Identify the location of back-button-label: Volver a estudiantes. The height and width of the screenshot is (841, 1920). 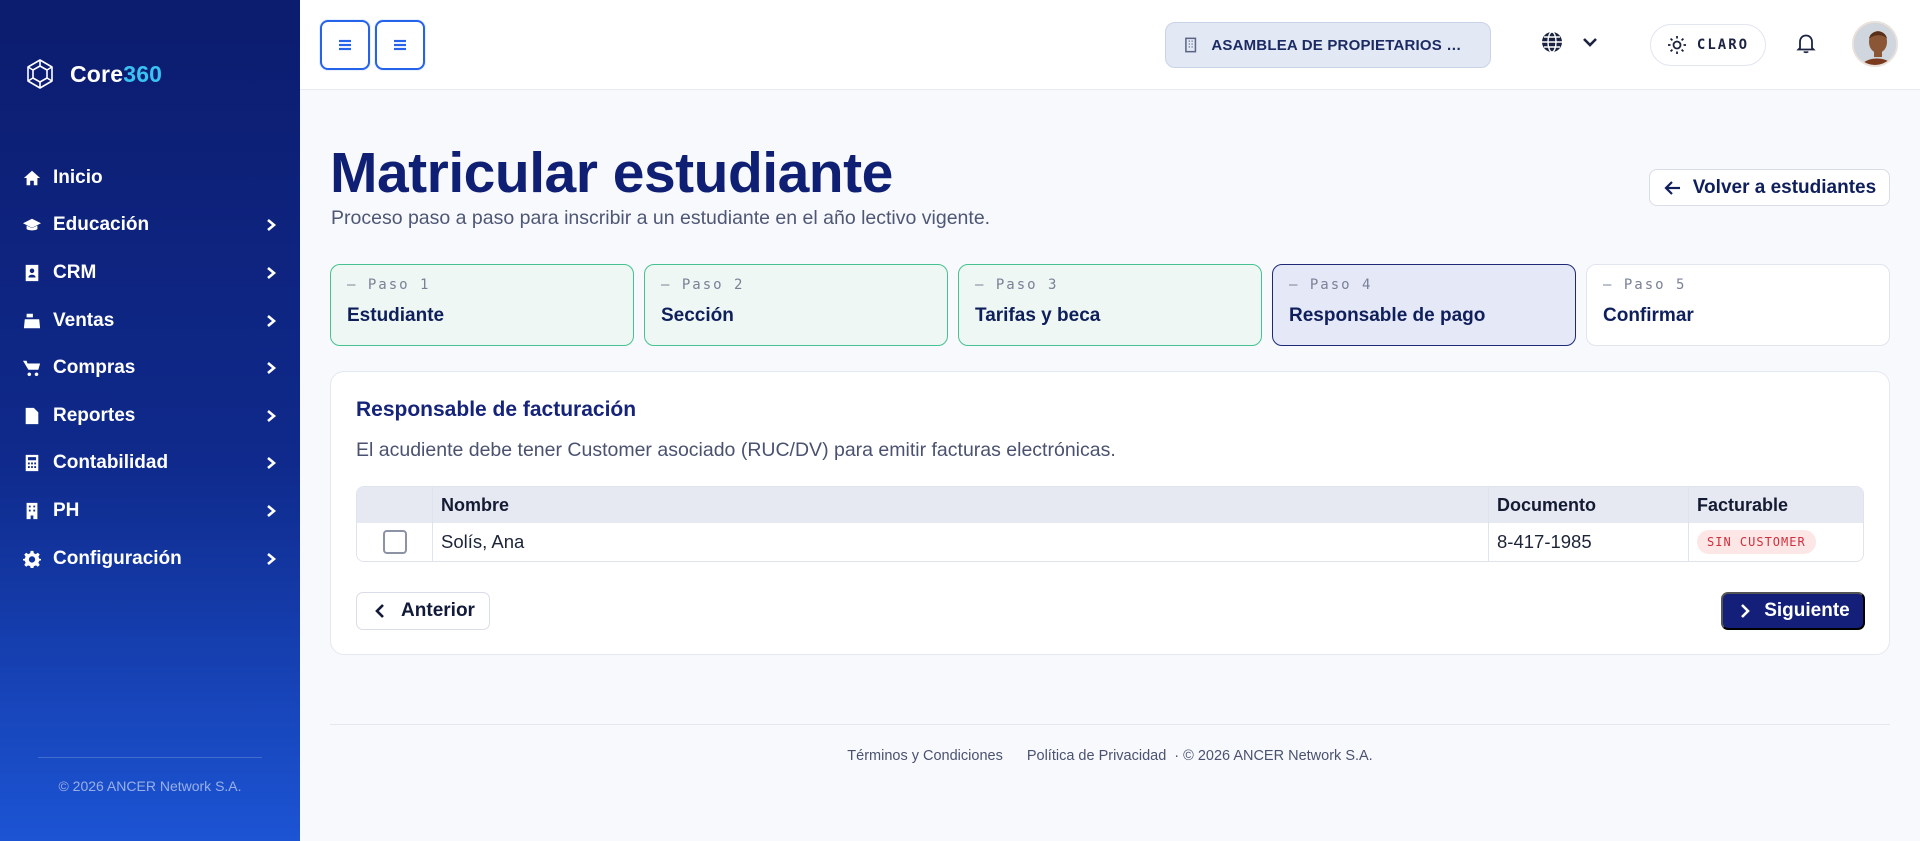
(1784, 187).